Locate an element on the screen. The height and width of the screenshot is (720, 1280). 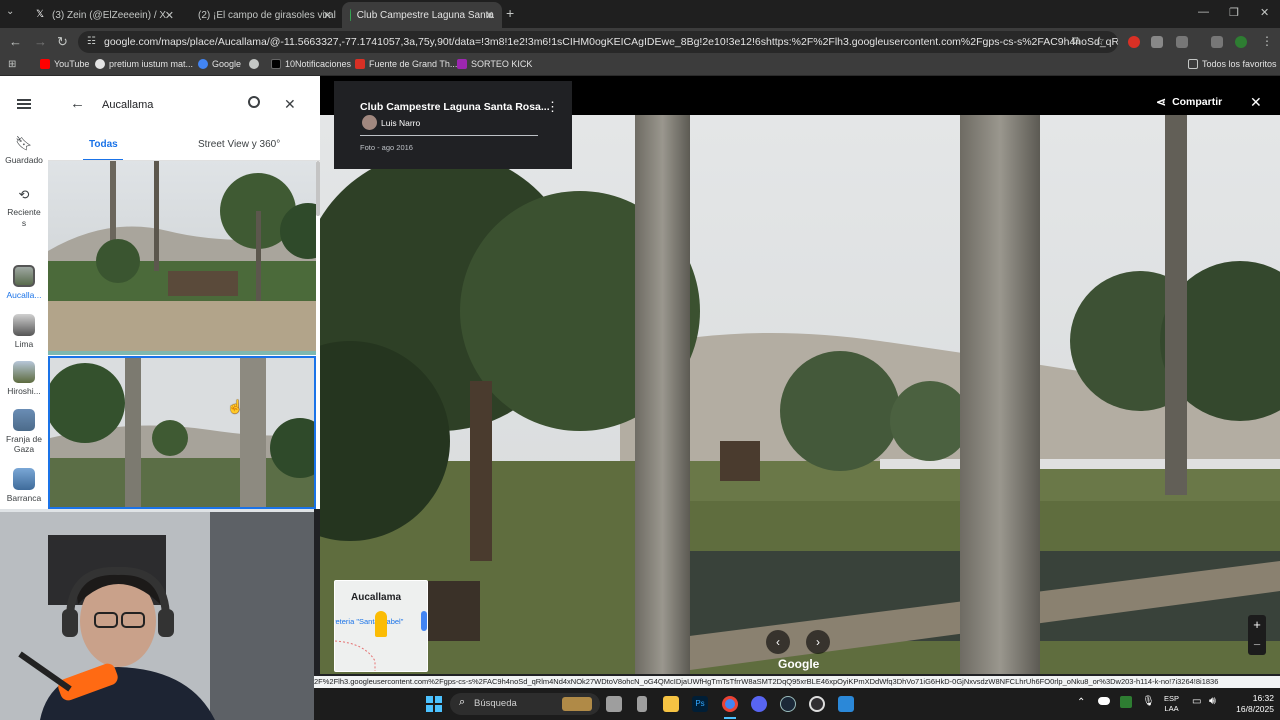
tab-label: Todas is located at coordinates (103, 144).